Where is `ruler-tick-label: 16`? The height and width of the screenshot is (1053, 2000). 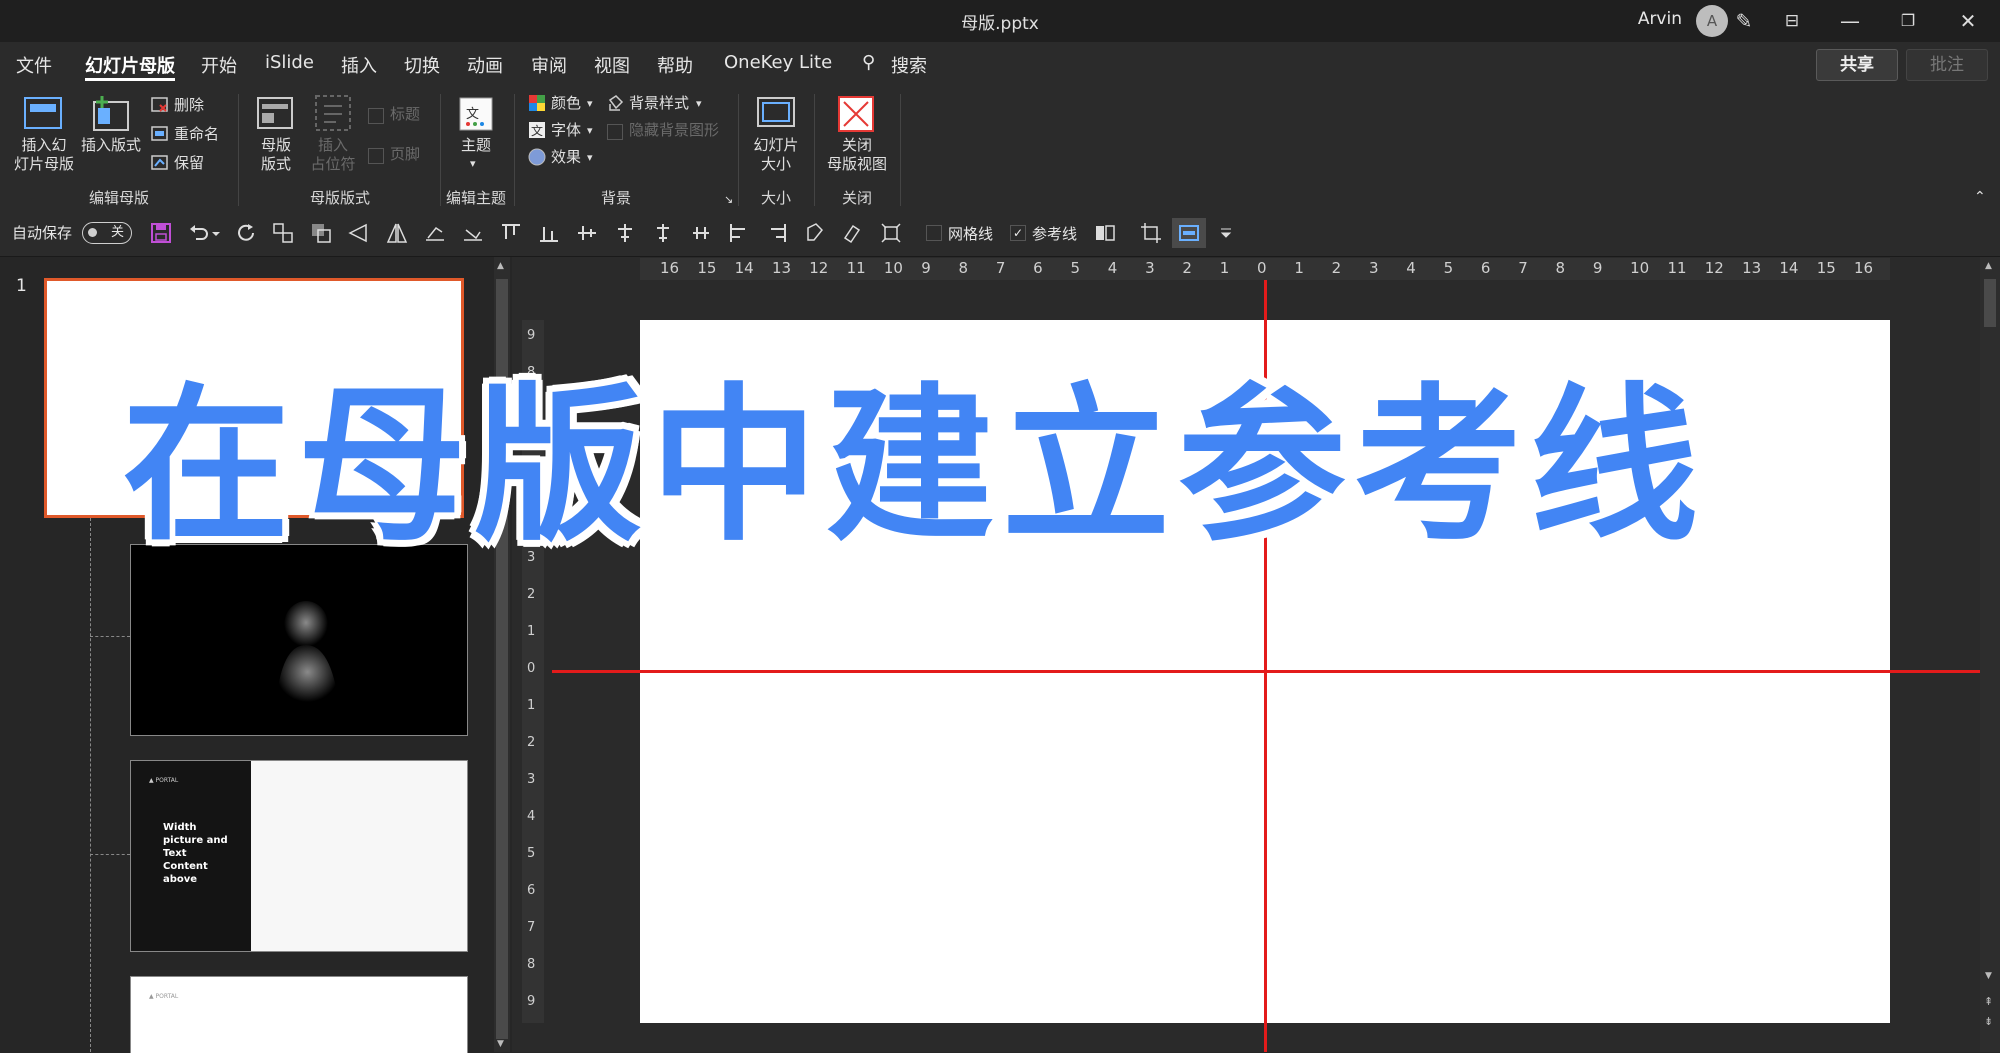
ruler-tick-label: 16 is located at coordinates (670, 268).